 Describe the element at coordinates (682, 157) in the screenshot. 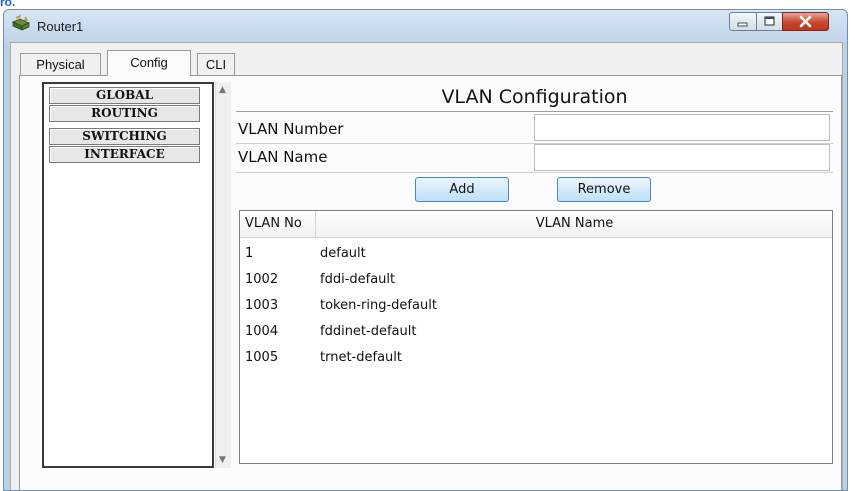

I see `vlan-name-input` at that location.